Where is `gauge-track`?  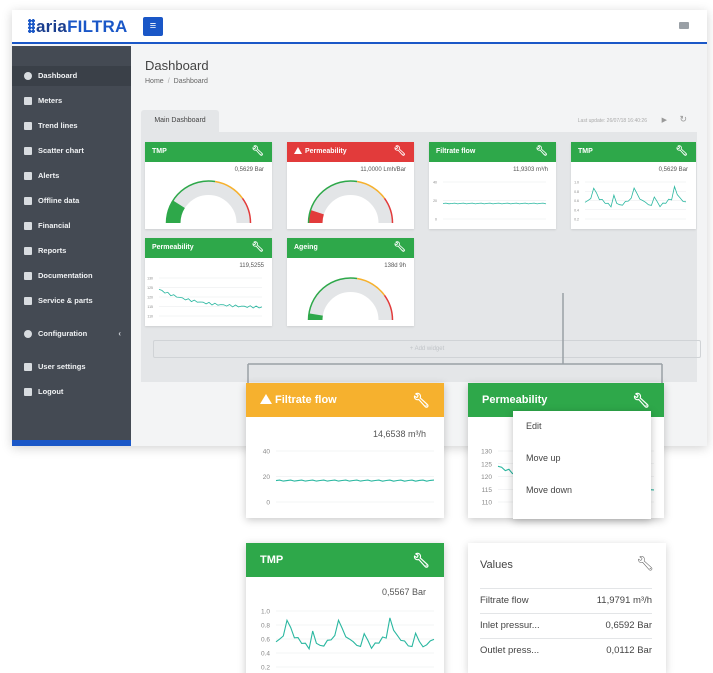
gauge-track is located at coordinates (350, 202).